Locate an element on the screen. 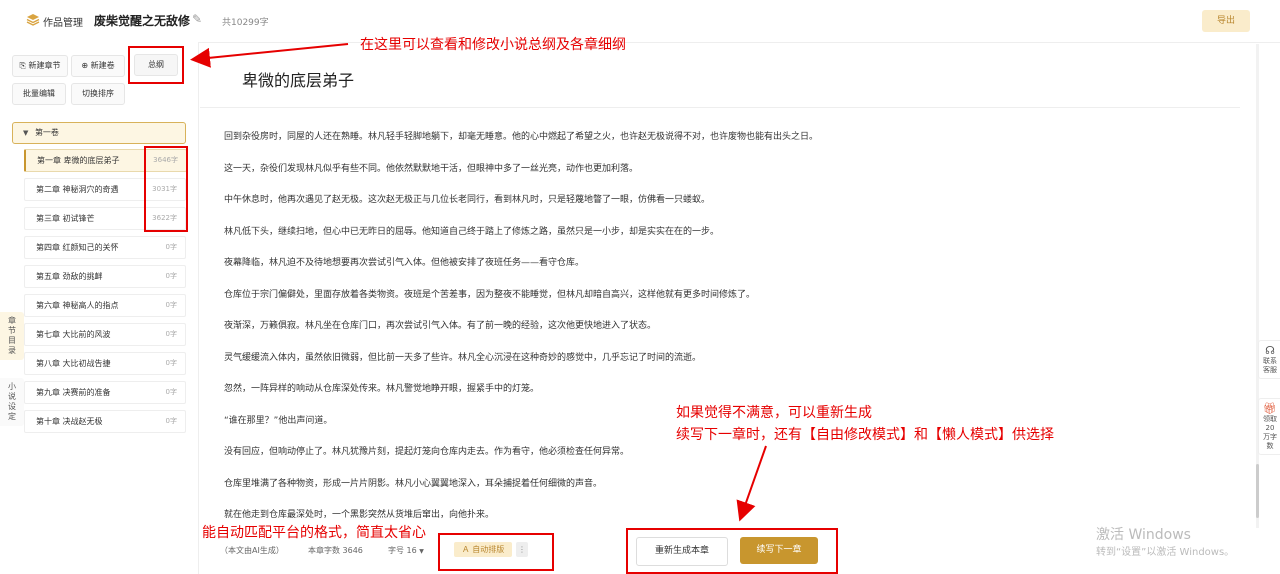 This screenshot has width=1280, height=574. annotation-format: 能自动匹配平台的格式，简直太省心 is located at coordinates (314, 533).